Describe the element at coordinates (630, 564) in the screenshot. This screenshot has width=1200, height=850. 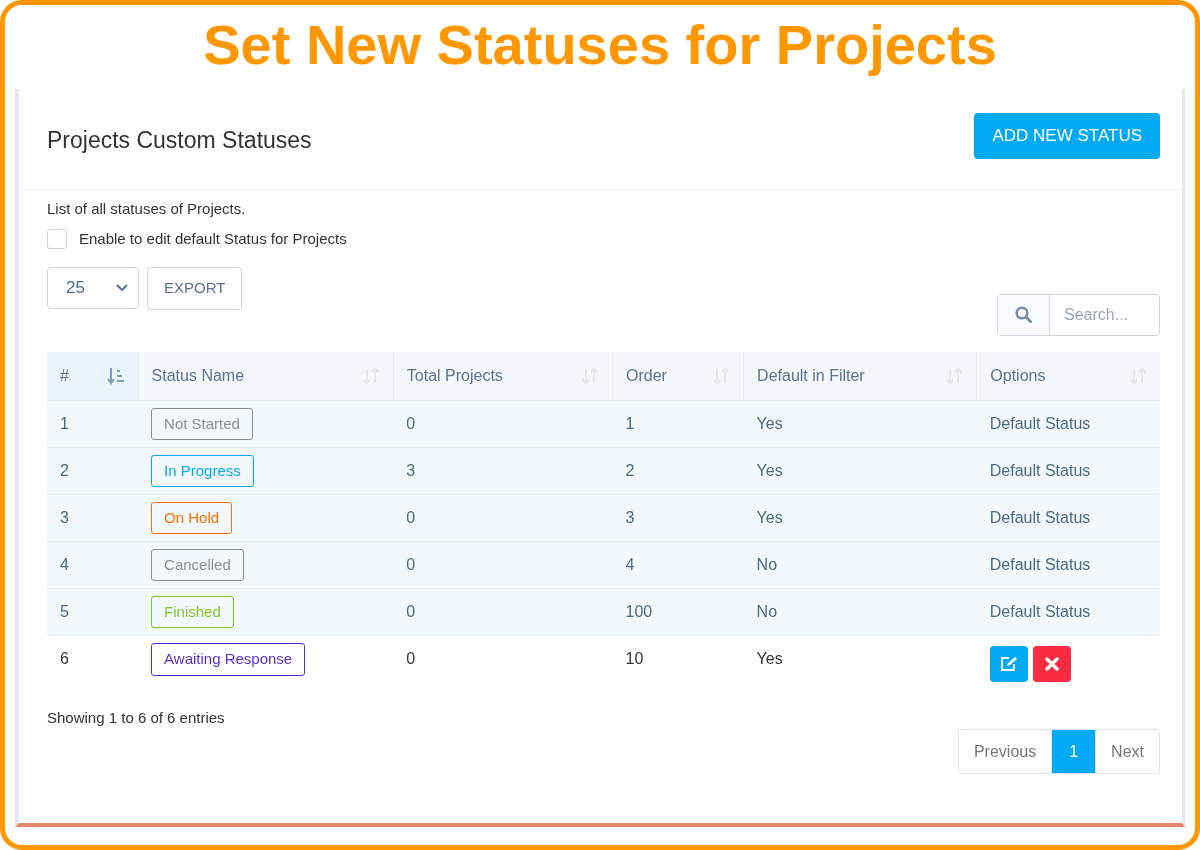
I see `table-cell: 4` at that location.